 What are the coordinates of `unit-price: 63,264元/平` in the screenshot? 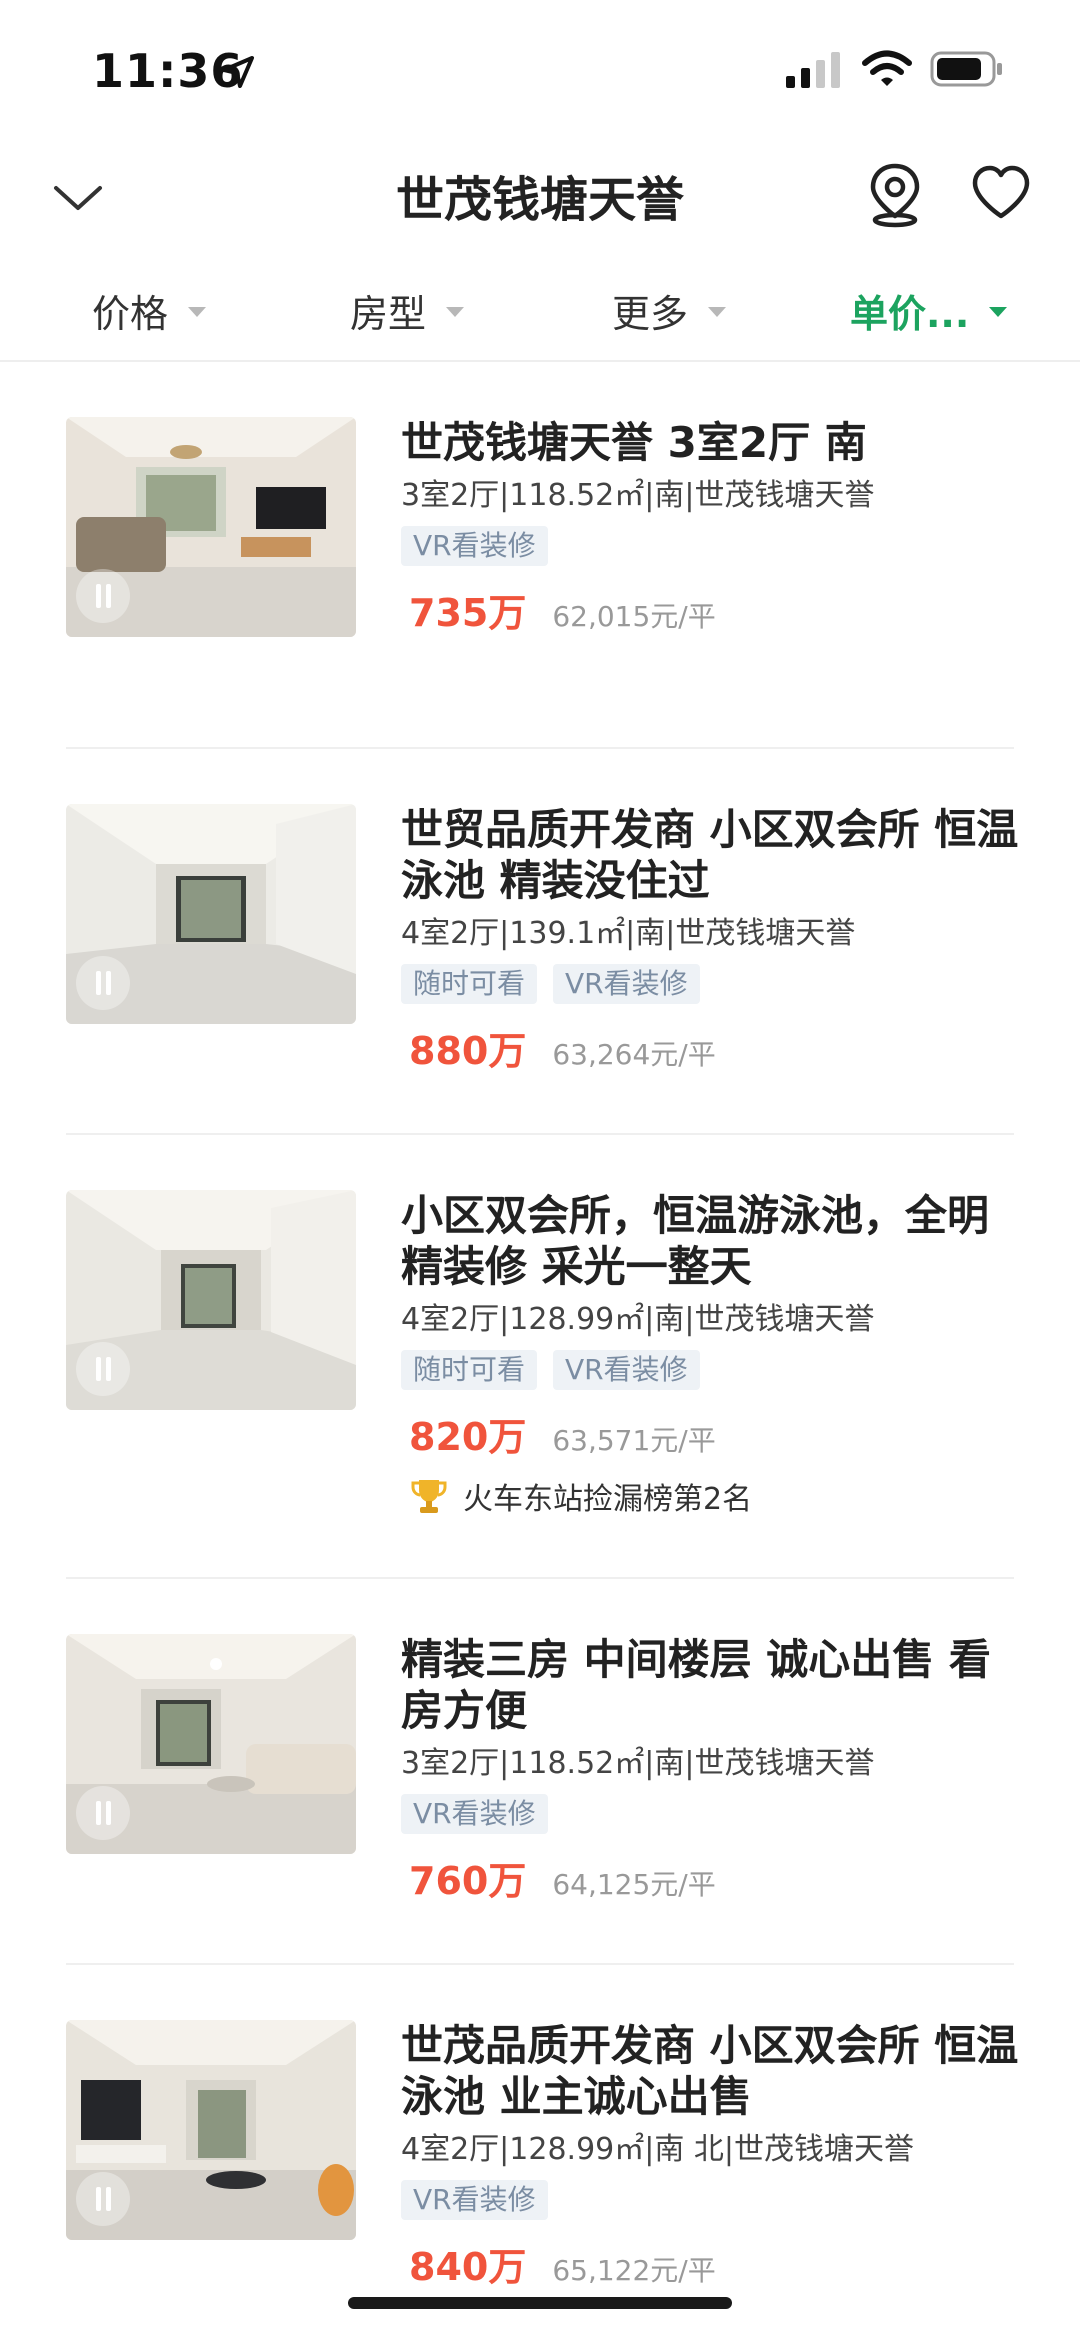 It's located at (634, 1054).